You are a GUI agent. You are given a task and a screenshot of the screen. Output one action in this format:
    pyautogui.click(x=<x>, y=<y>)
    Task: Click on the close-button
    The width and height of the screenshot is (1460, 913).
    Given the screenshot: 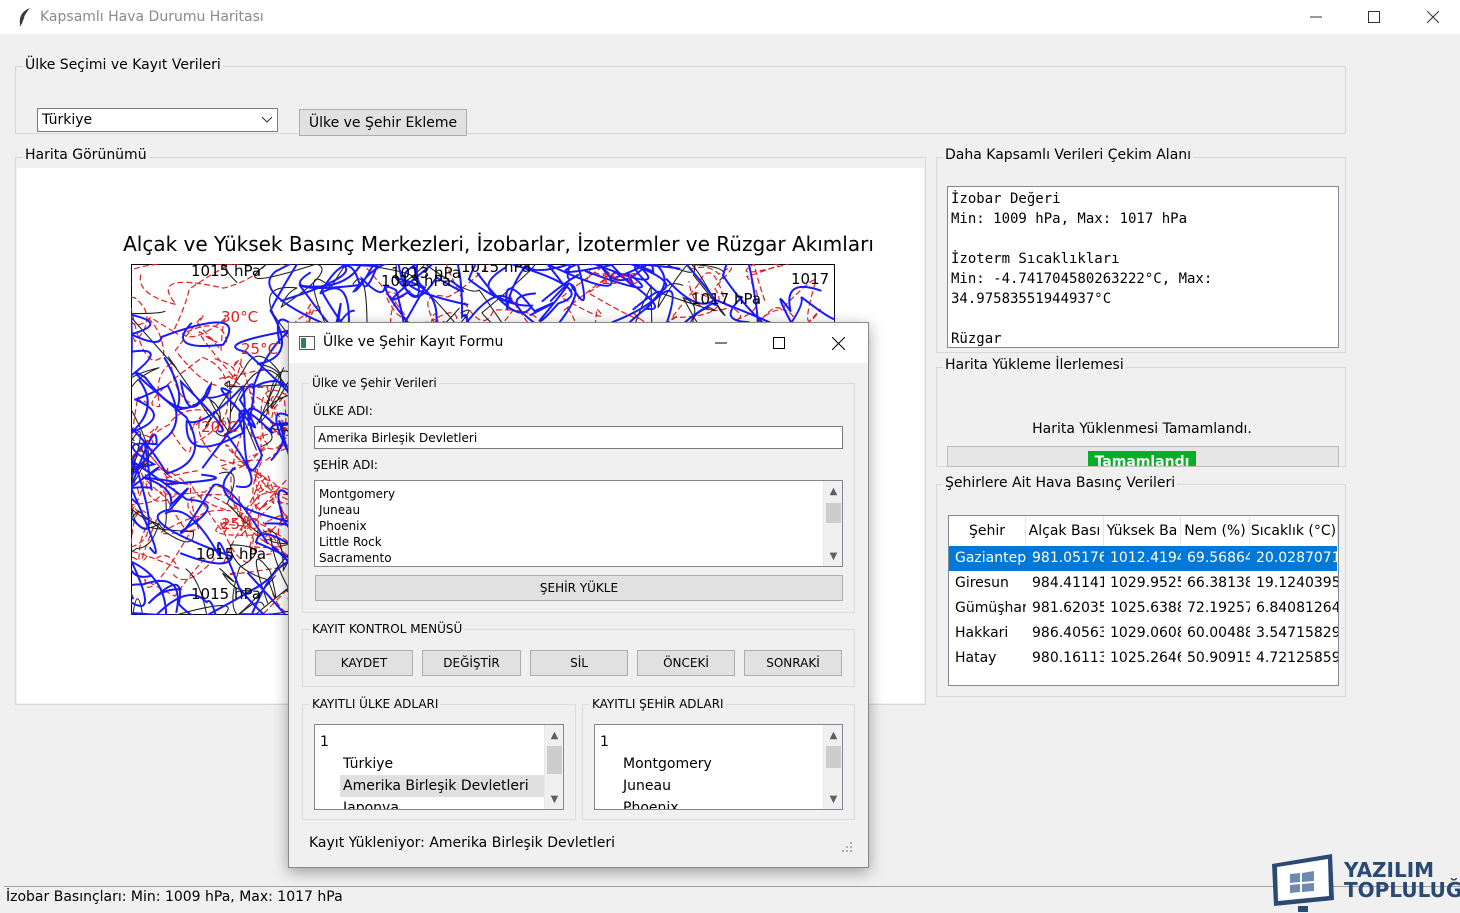 What is the action you would take?
    pyautogui.click(x=1433, y=17)
    